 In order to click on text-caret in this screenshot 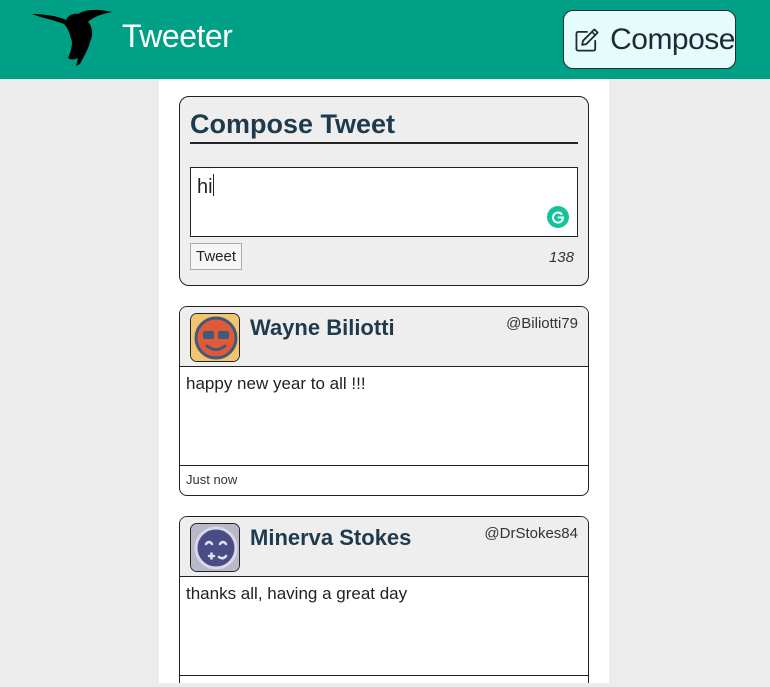, I will do `click(213, 185)`.